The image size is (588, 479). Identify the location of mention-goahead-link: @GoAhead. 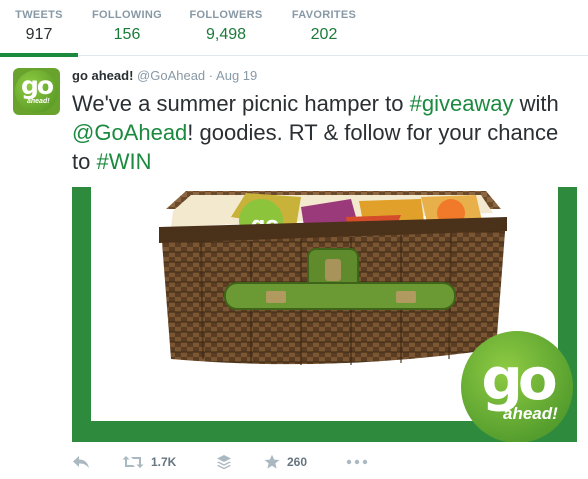
(129, 132).